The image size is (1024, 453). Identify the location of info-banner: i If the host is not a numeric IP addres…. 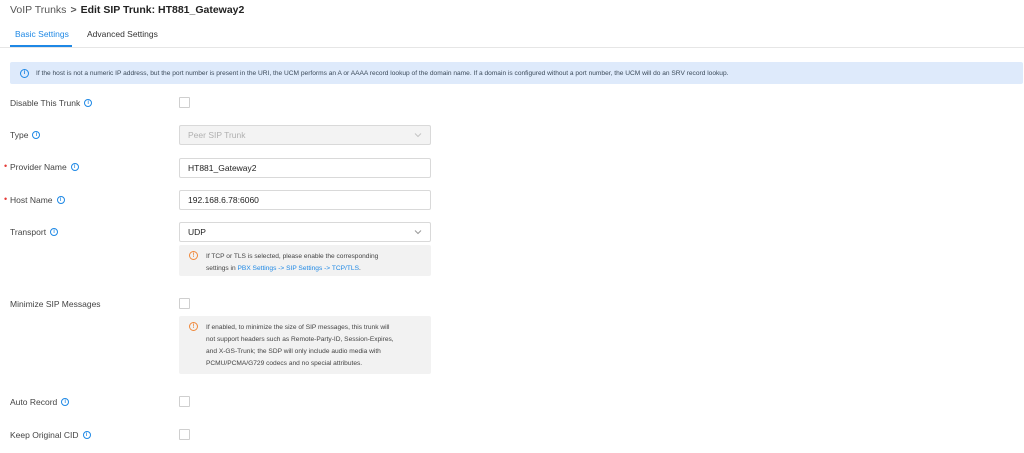
(516, 73).